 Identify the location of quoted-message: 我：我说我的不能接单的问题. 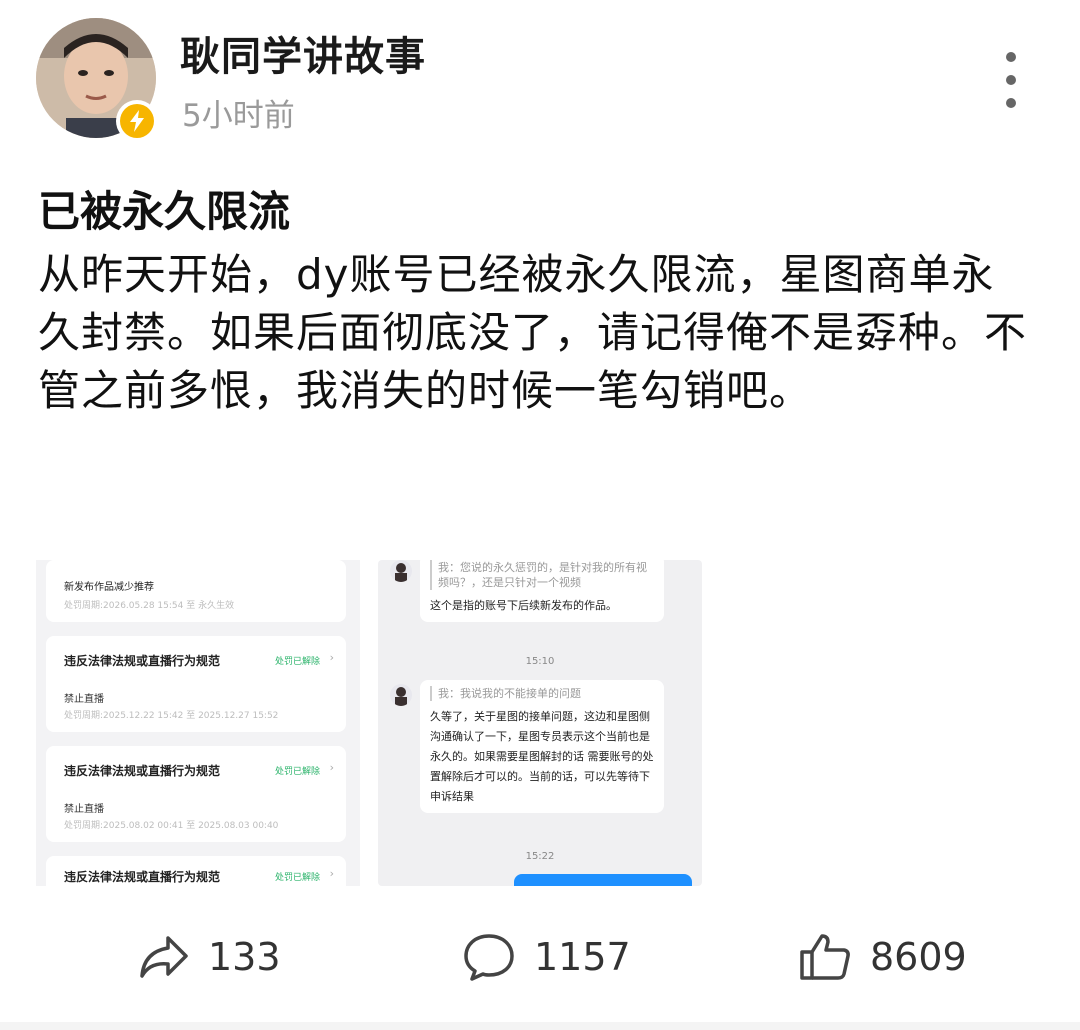
(542, 693).